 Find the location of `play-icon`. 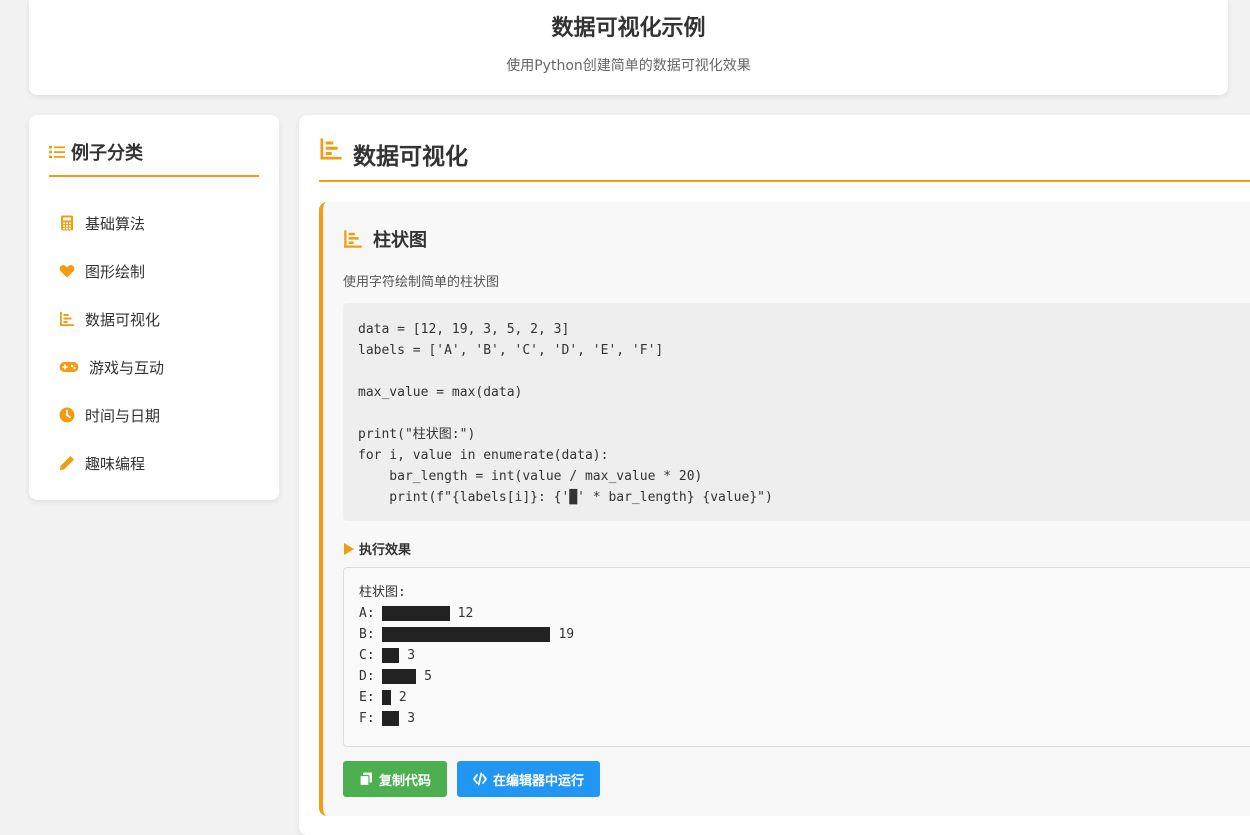

play-icon is located at coordinates (349, 548).